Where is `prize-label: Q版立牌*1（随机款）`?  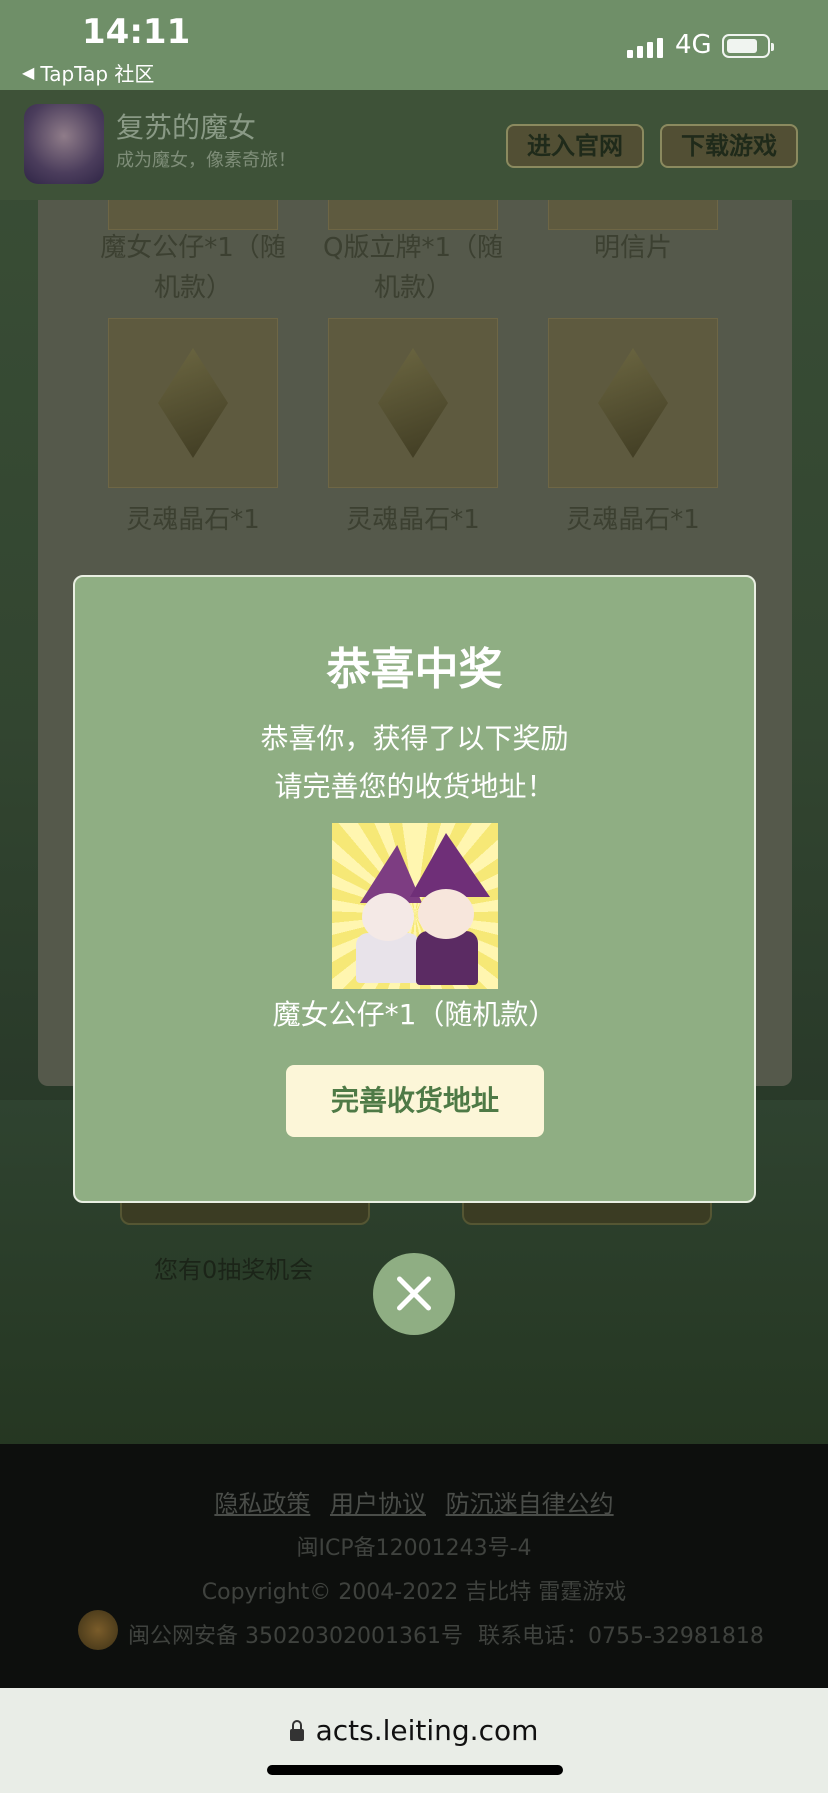 prize-label: Q版立牌*1（随机款） is located at coordinates (412, 268).